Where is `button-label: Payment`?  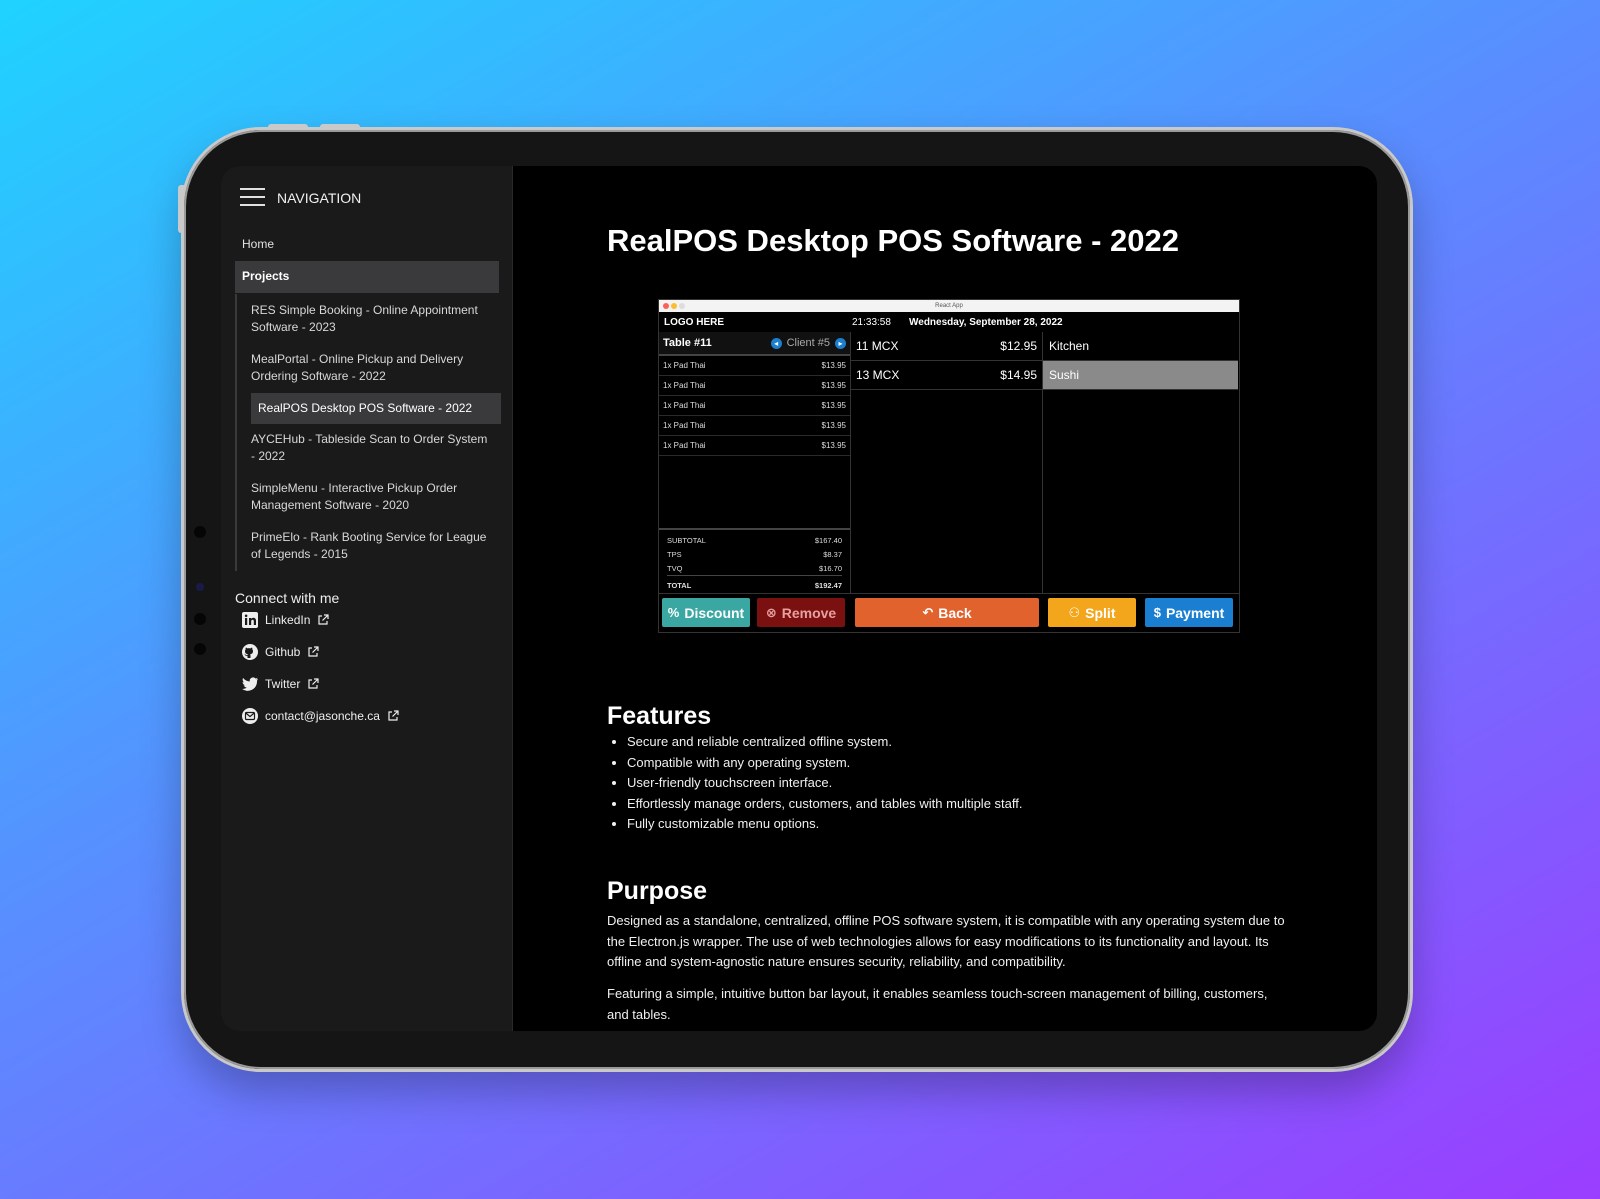
button-label: Payment is located at coordinates (1195, 612).